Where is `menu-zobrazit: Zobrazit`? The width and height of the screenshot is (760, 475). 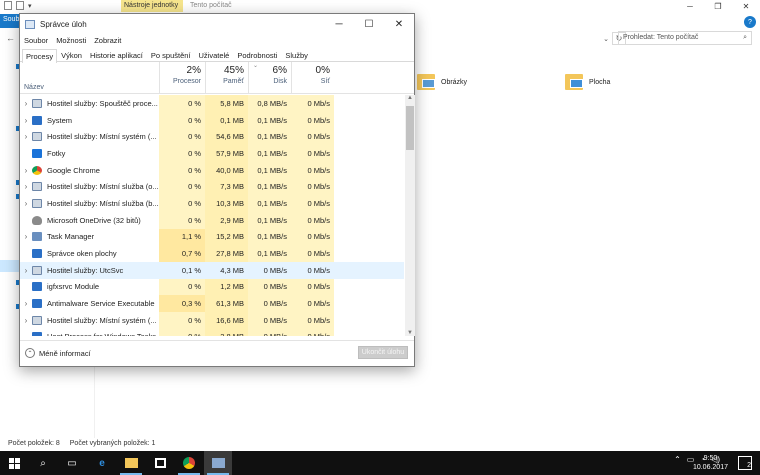
menu-zobrazit: Zobrazit is located at coordinates (107, 40).